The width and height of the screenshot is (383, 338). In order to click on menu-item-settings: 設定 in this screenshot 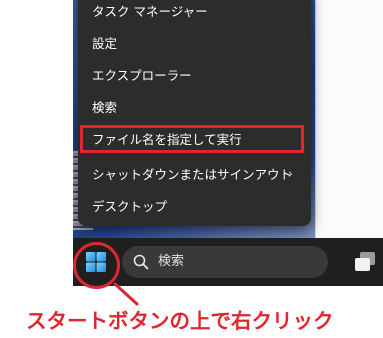, I will do `click(194, 44)`.